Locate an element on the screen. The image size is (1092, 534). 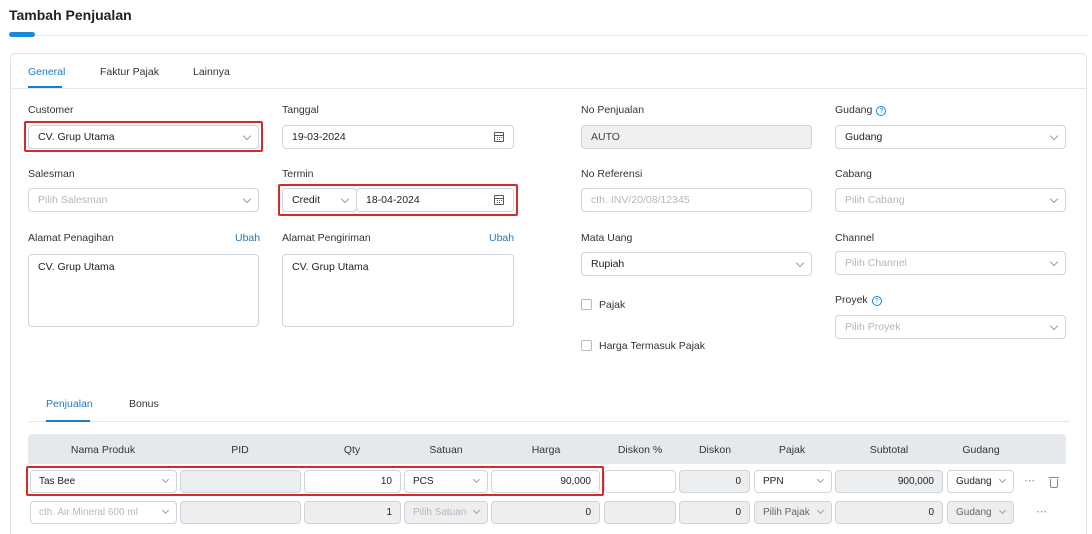
tab-bar: General Faktur Pajak Lainnya is located at coordinates (548, 71).